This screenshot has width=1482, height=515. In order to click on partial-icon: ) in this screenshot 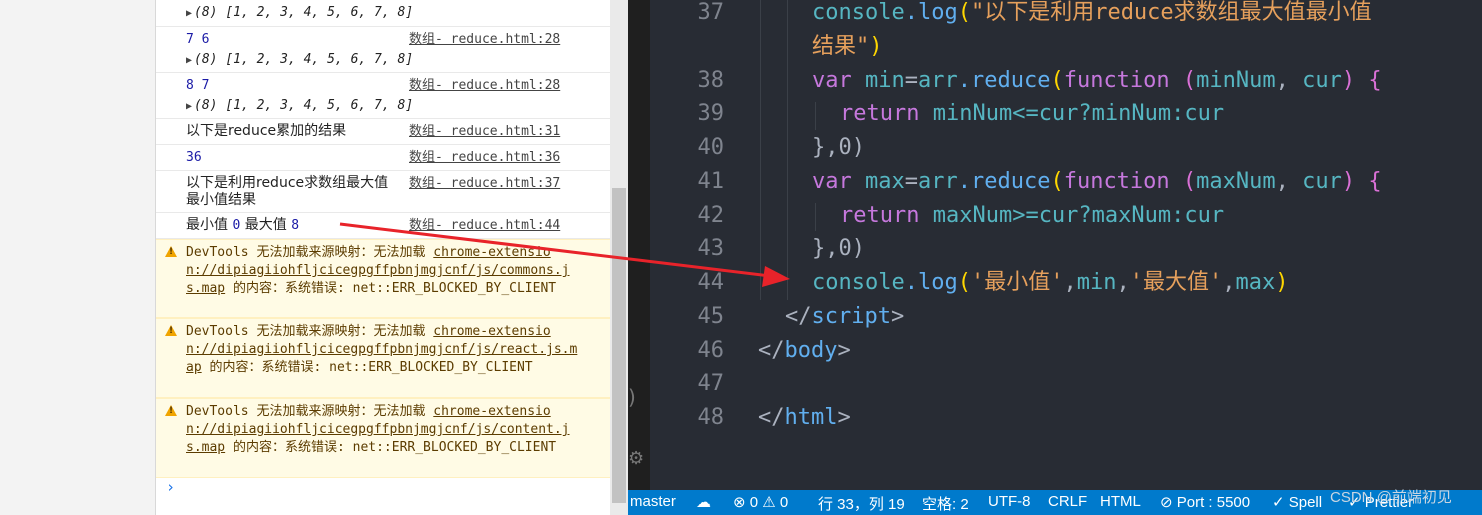, I will do `click(632, 397)`.